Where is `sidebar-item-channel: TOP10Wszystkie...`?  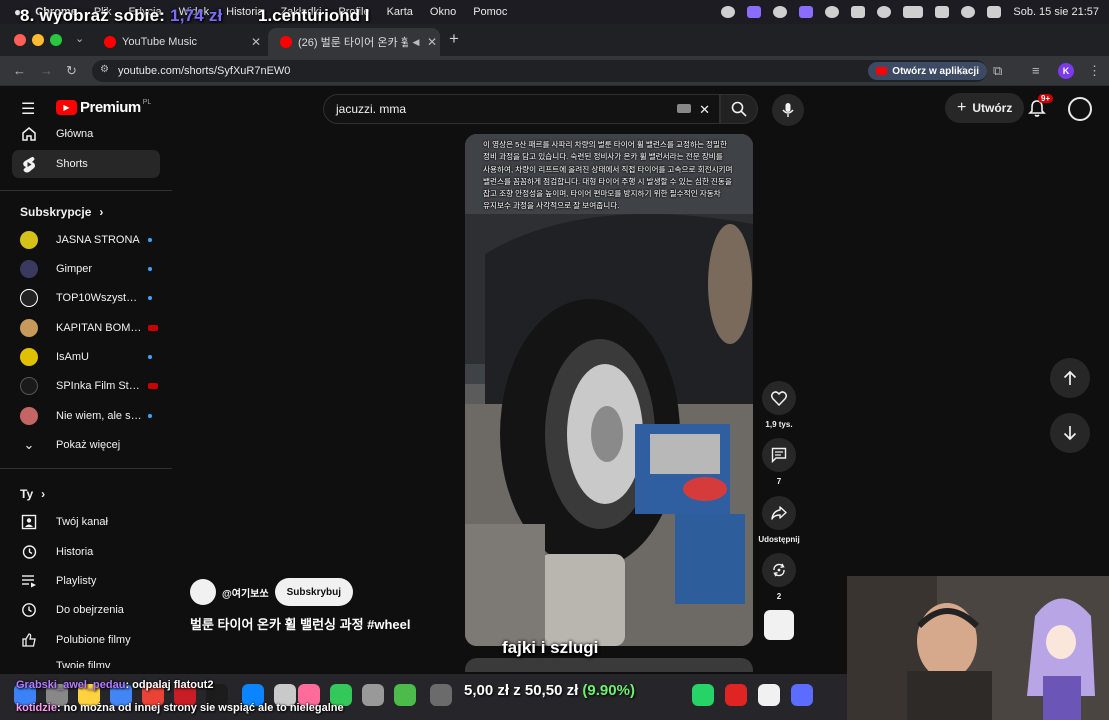
sidebar-item-channel: TOP10Wszystkie... is located at coordinates (86, 298).